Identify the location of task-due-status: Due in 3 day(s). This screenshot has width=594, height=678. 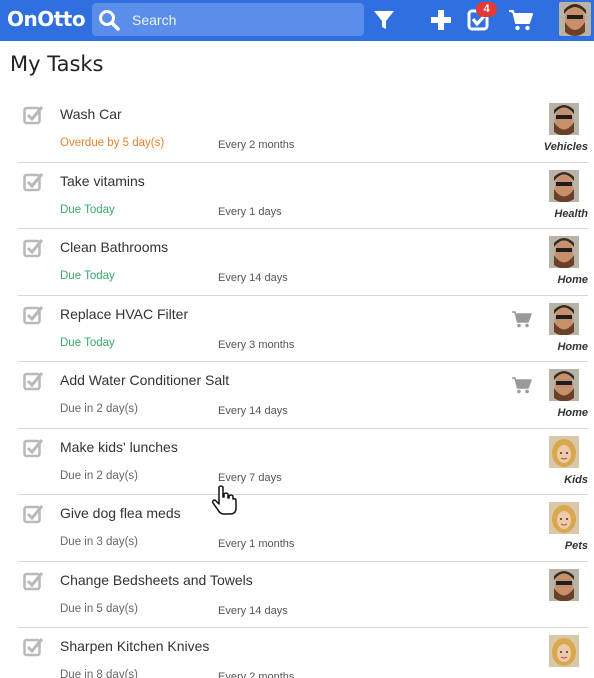
(99, 542).